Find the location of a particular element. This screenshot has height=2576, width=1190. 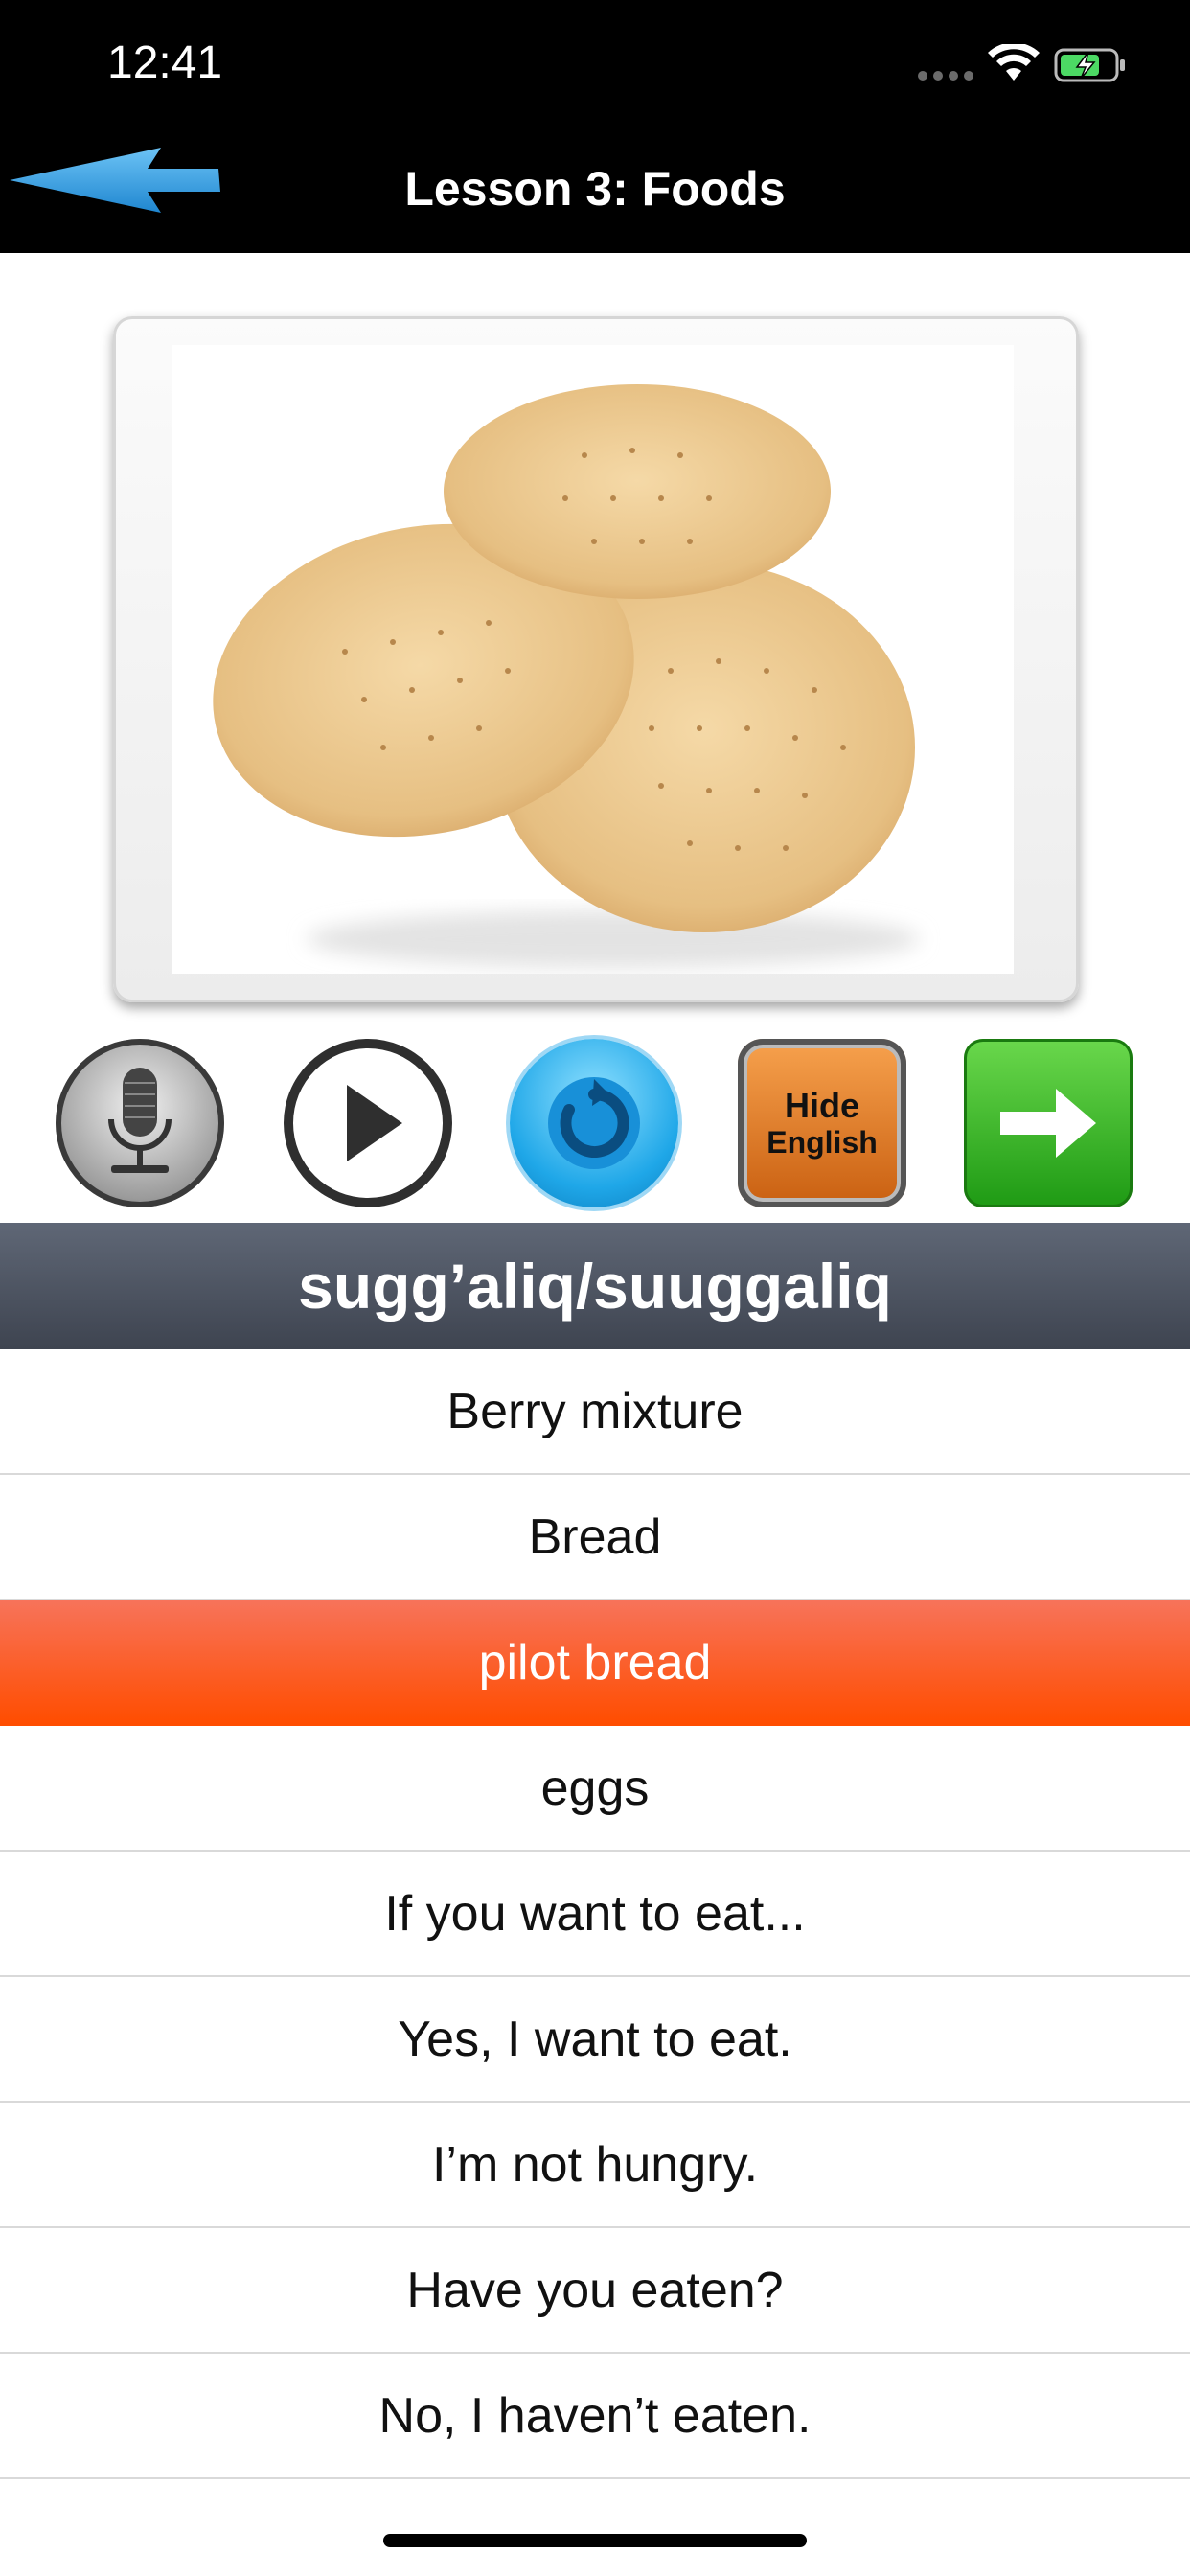

next-button is located at coordinates (1048, 1123).